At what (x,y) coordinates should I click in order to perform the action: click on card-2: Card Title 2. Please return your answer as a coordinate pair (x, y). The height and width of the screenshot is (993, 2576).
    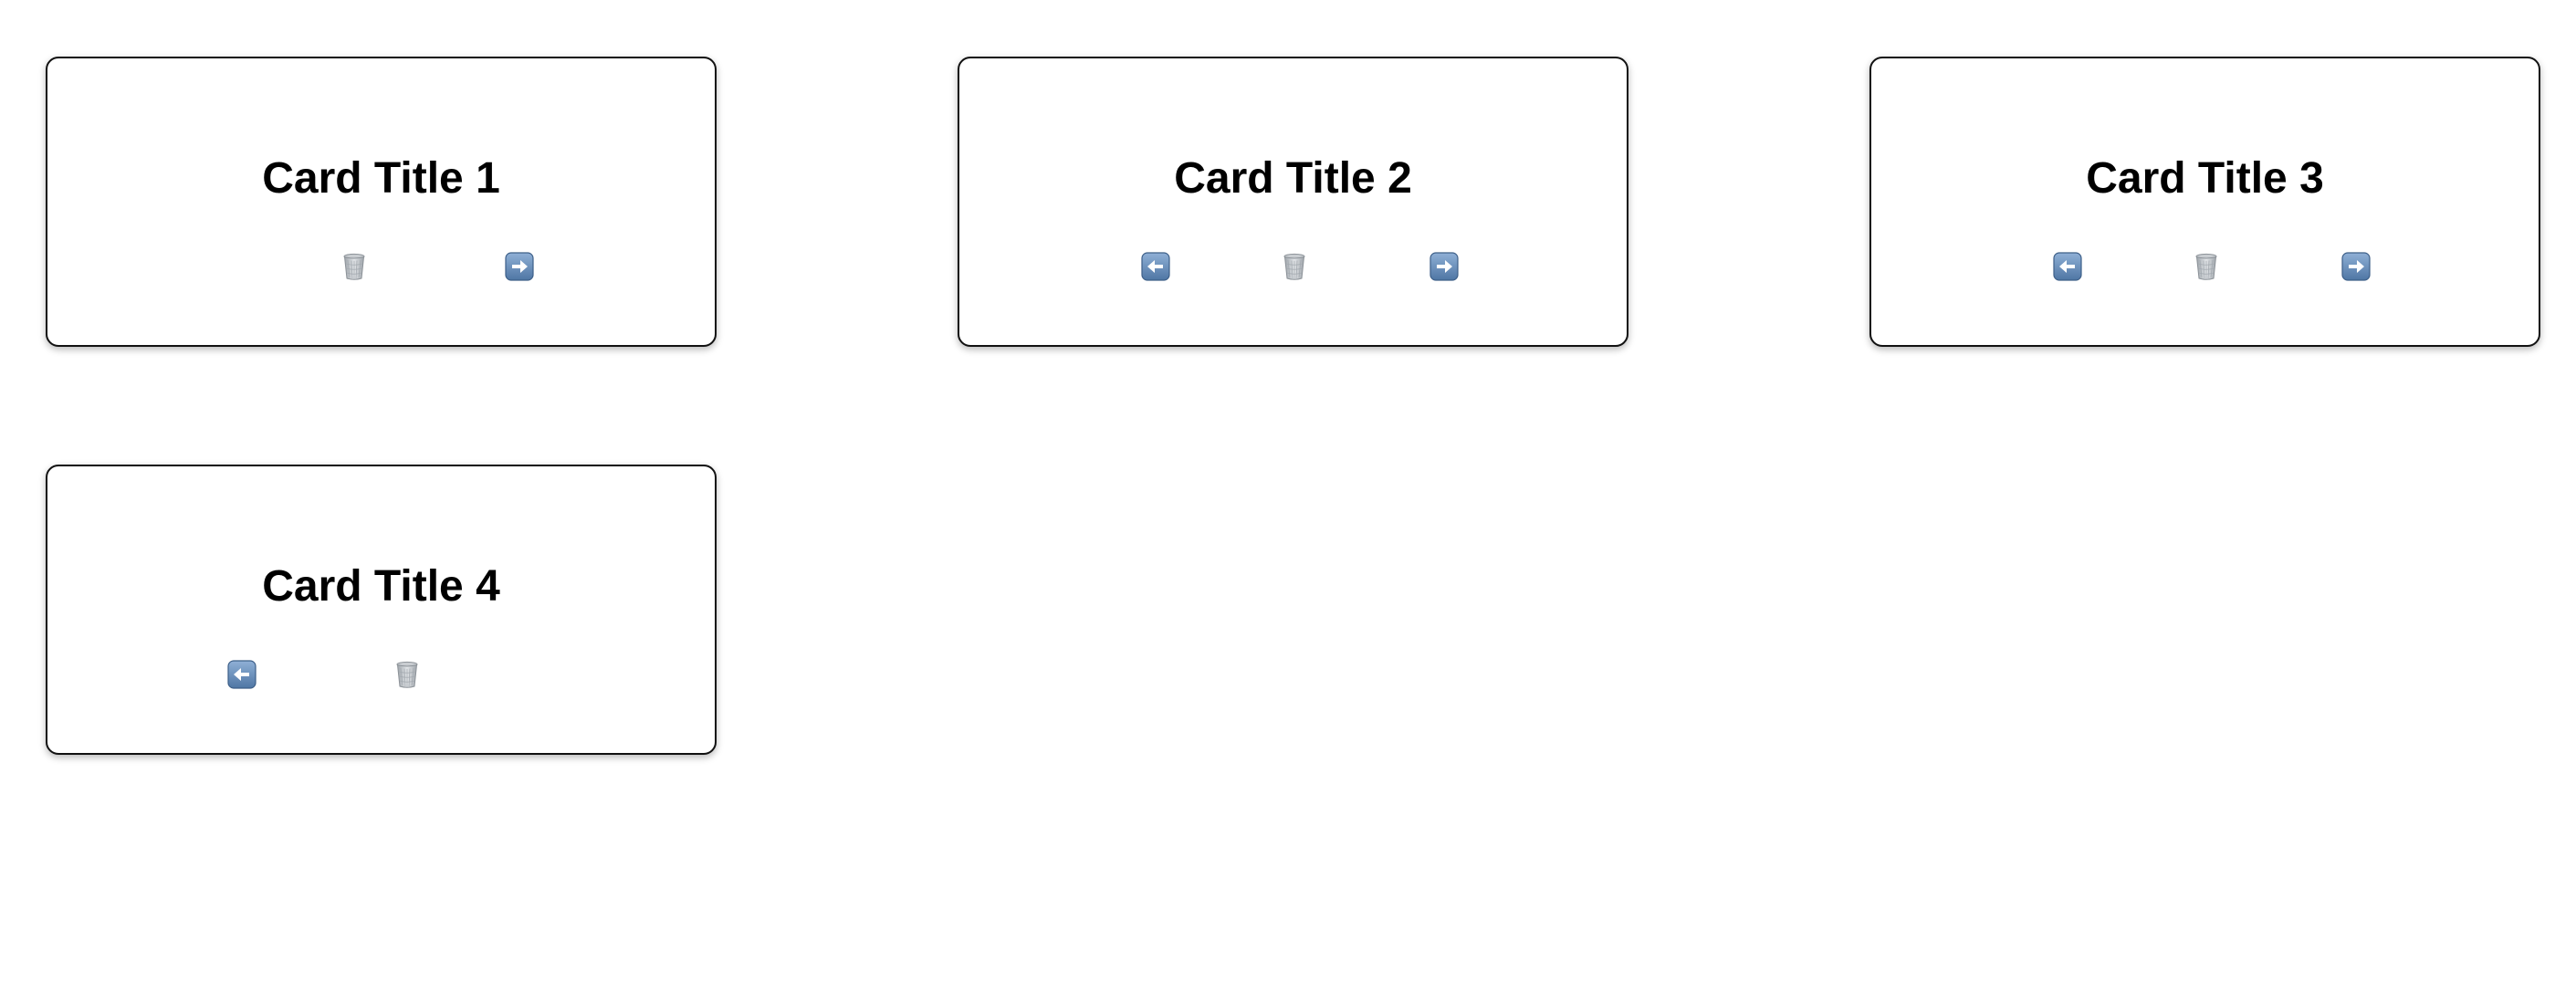
    Looking at the image, I should click on (1293, 202).